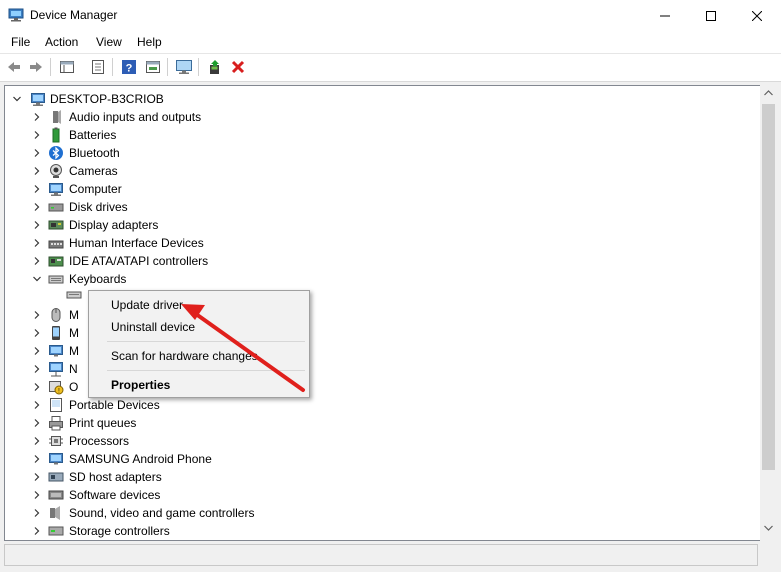 Image resolution: width=781 pixels, height=572 pixels. Describe the element at coordinates (238, 67) in the screenshot. I see `uninstall-button` at that location.